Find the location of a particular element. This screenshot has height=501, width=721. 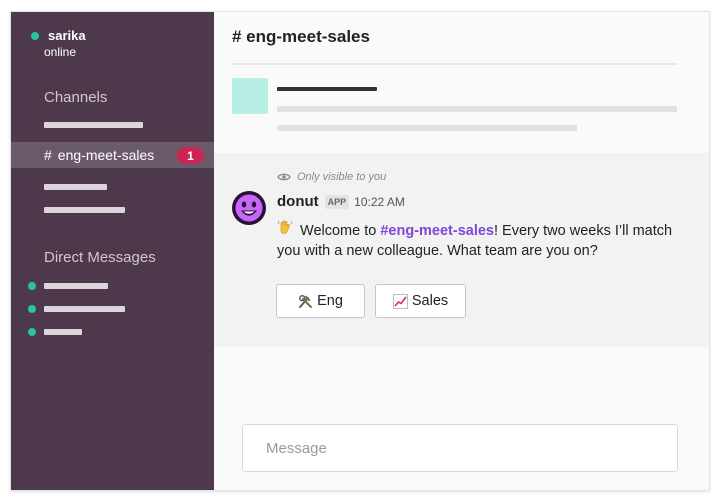

channels-heading: Channels is located at coordinates (75, 97).